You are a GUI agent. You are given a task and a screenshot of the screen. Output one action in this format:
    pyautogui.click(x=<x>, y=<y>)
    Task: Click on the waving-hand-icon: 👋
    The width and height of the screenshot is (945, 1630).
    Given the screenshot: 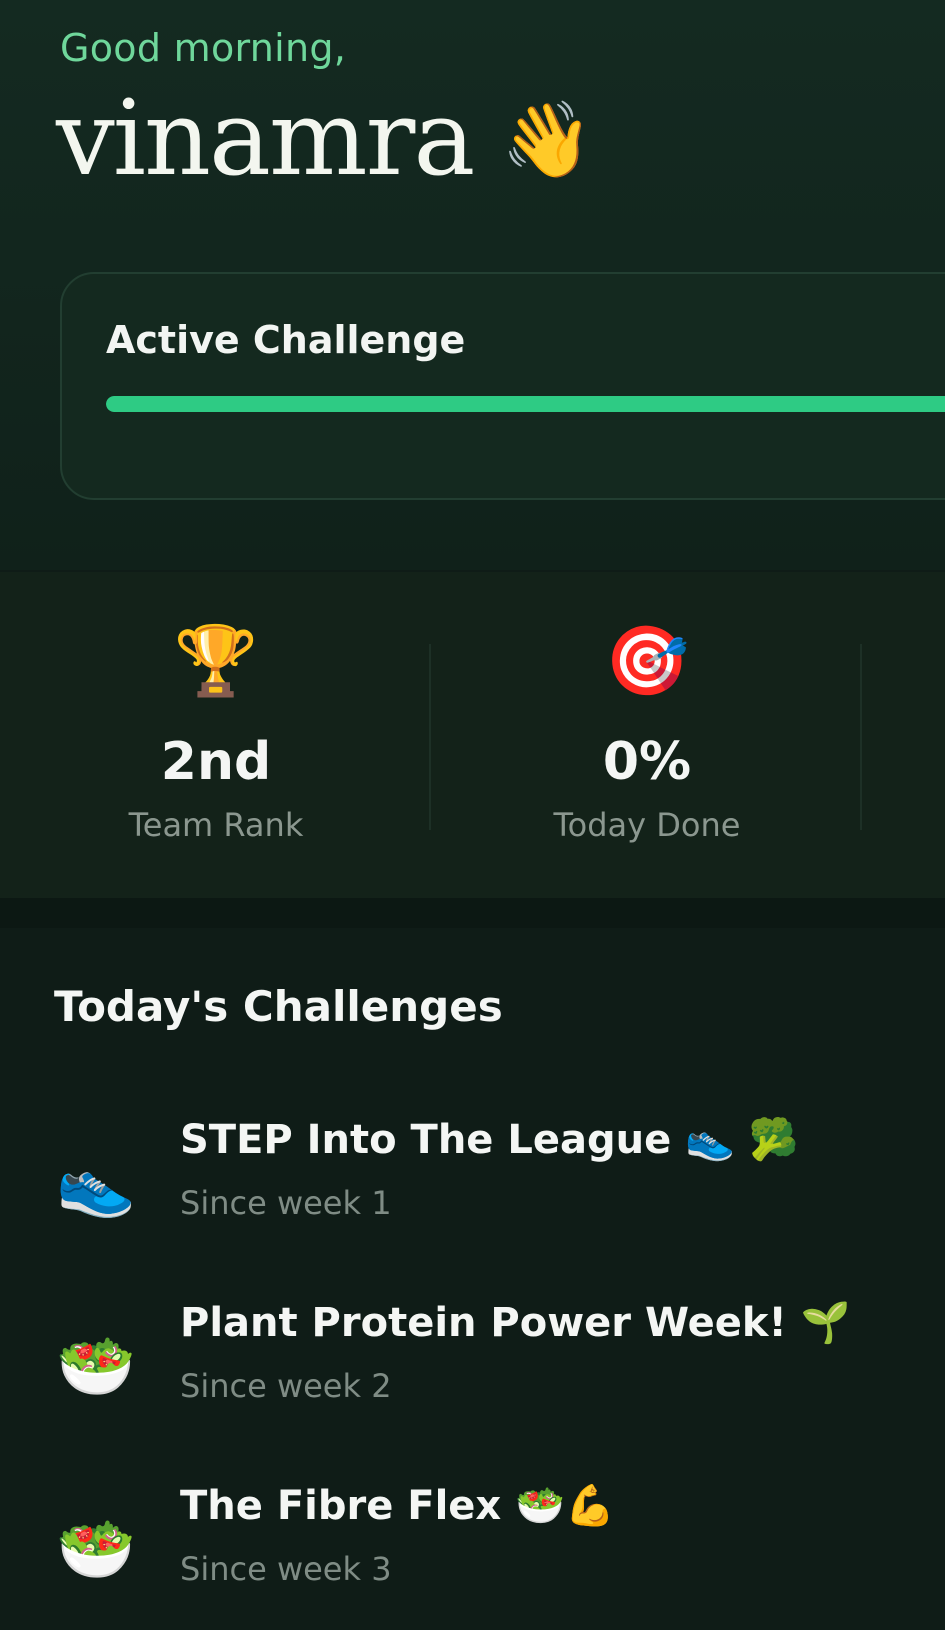 What is the action you would take?
    pyautogui.click(x=547, y=139)
    